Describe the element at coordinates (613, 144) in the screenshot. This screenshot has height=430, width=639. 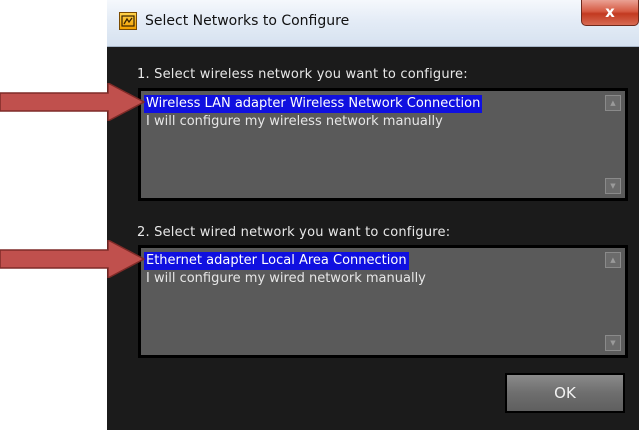
I see `wireless-scrollbar: ▲ ▼` at that location.